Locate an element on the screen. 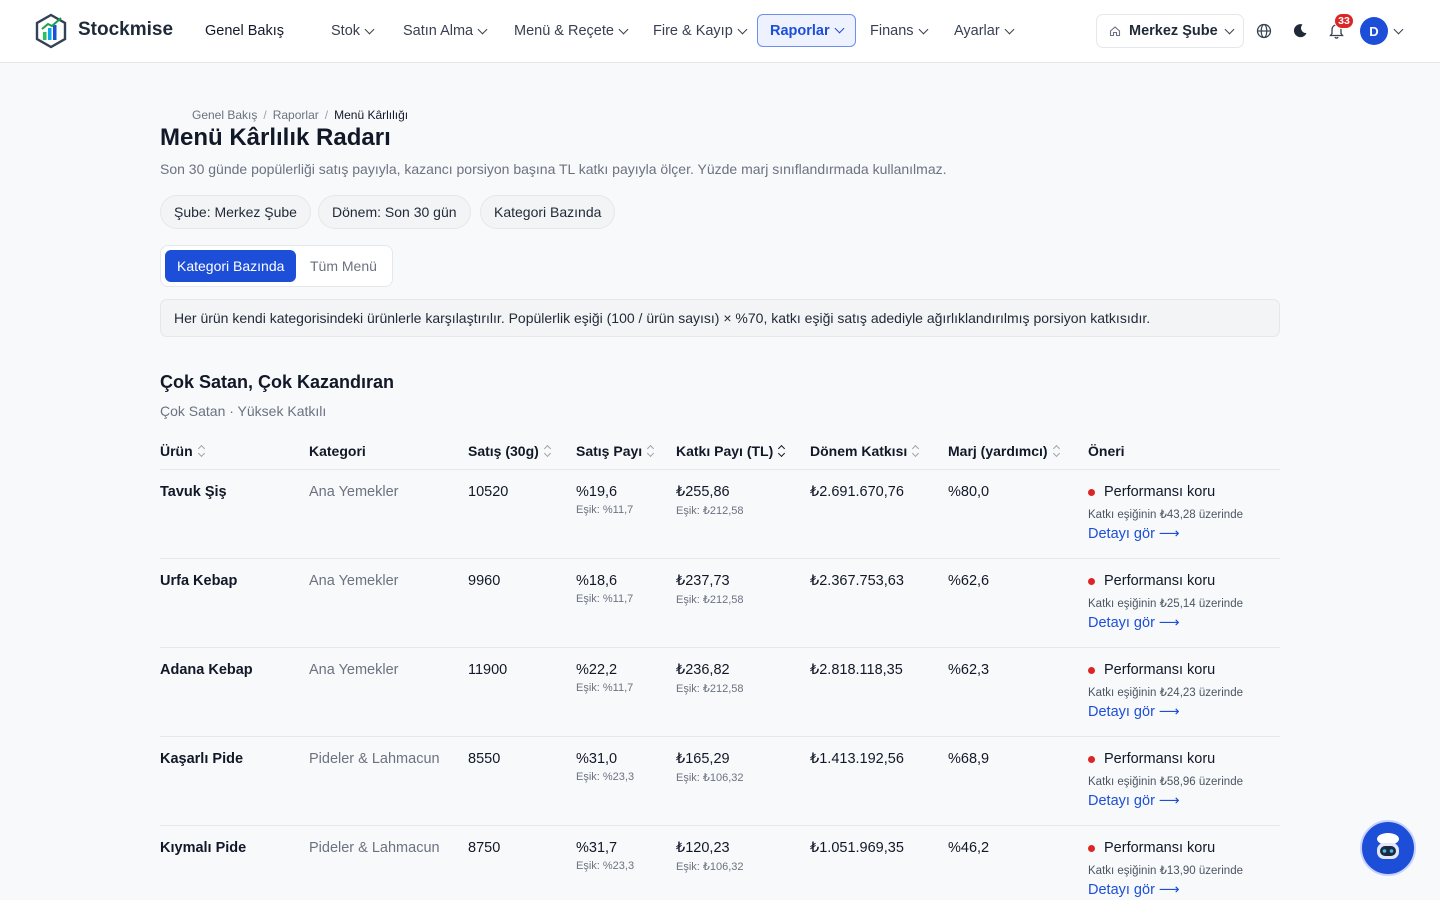 This screenshot has width=1440, height=900. product-name: Adana Kebap is located at coordinates (206, 670).